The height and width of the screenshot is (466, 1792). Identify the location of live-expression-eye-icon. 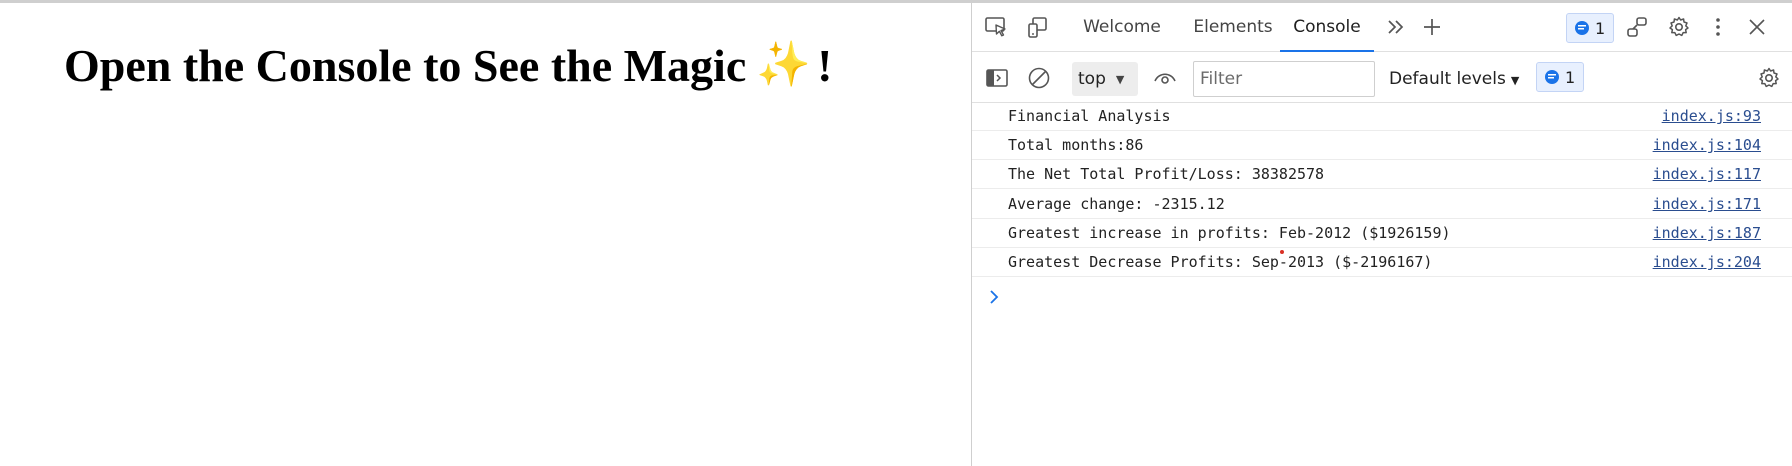
(1165, 78).